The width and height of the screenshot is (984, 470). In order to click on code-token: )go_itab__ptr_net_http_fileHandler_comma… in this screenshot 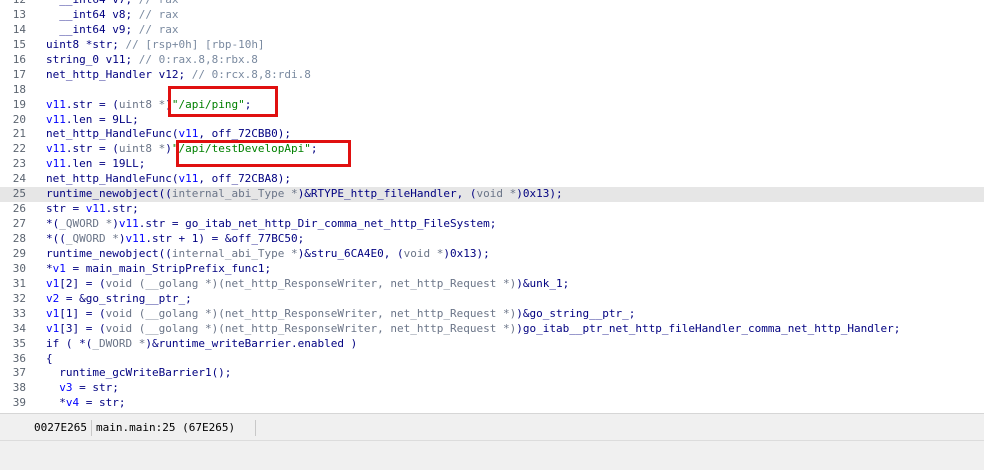, I will do `click(708, 328)`.